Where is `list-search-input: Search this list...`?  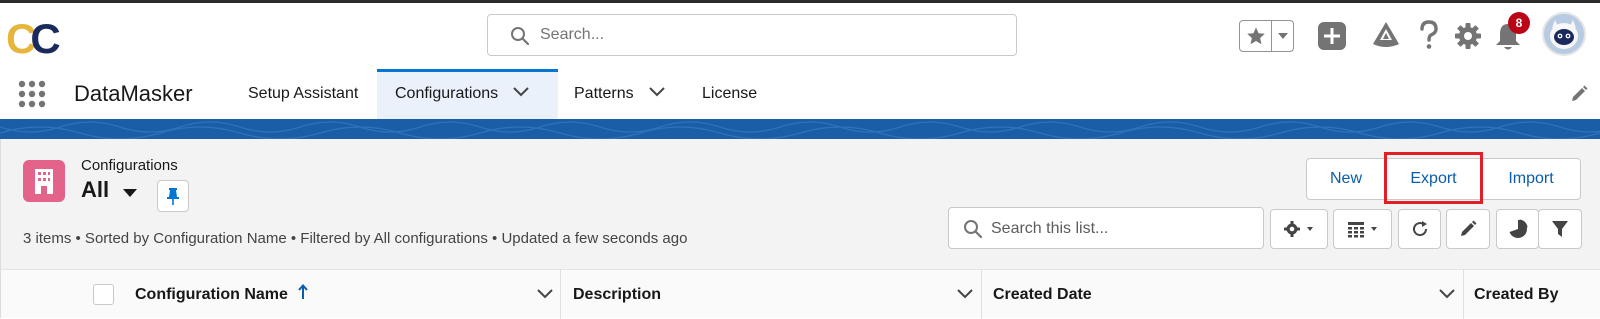 list-search-input: Search this list... is located at coordinates (1106, 228).